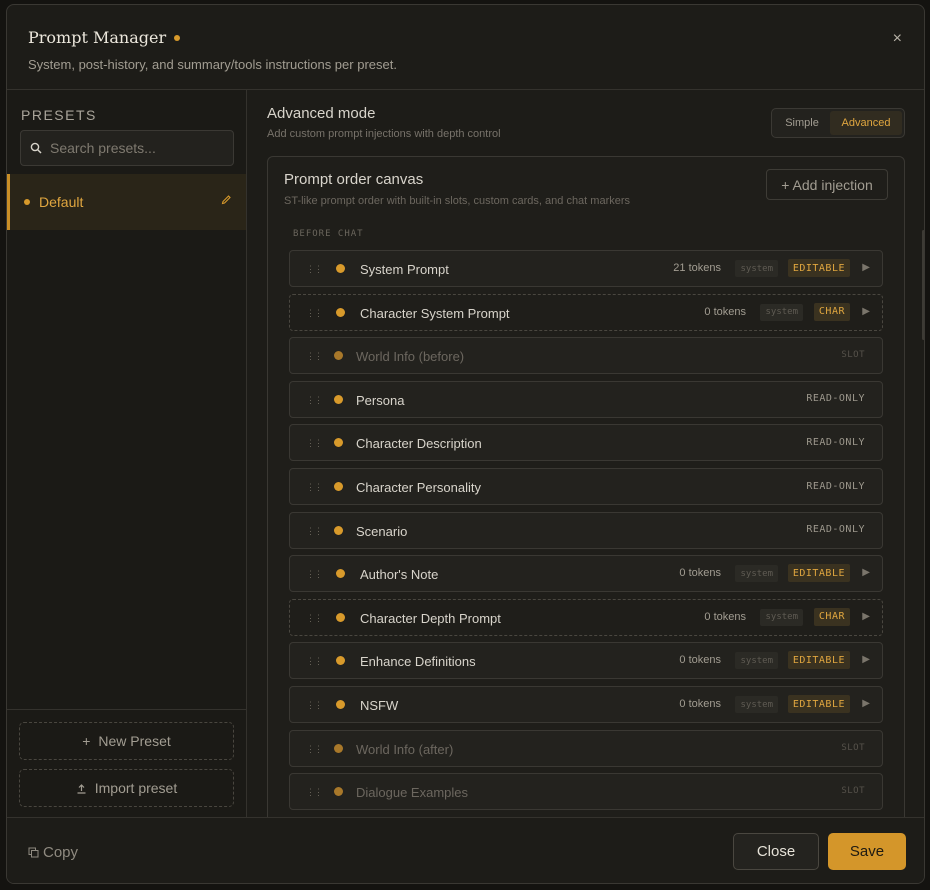 Image resolution: width=930 pixels, height=890 pixels. I want to click on copy-button: Copy, so click(53, 852).